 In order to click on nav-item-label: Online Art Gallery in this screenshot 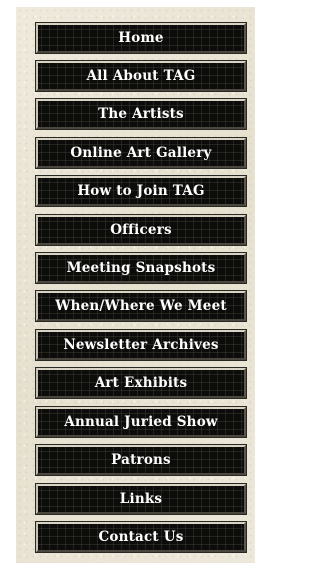, I will do `click(141, 153)`.